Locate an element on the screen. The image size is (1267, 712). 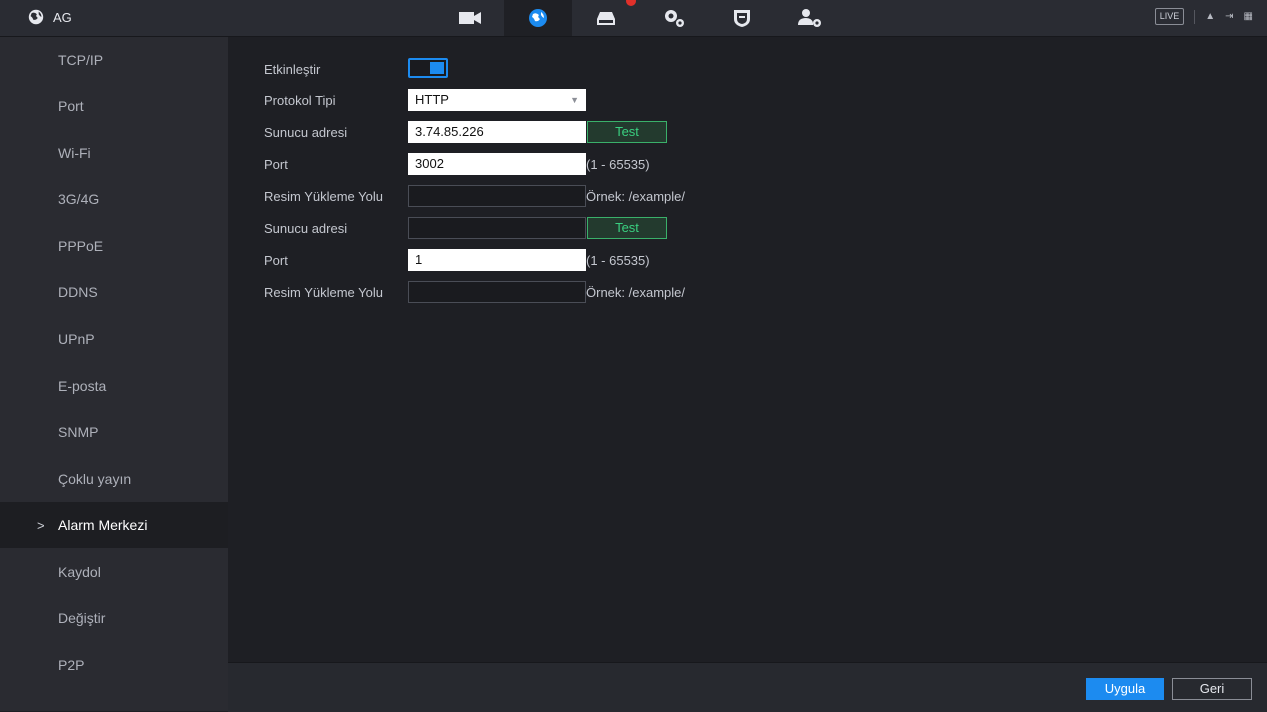
qr-code-icon: ▦ is located at coordinates (1248, 16).